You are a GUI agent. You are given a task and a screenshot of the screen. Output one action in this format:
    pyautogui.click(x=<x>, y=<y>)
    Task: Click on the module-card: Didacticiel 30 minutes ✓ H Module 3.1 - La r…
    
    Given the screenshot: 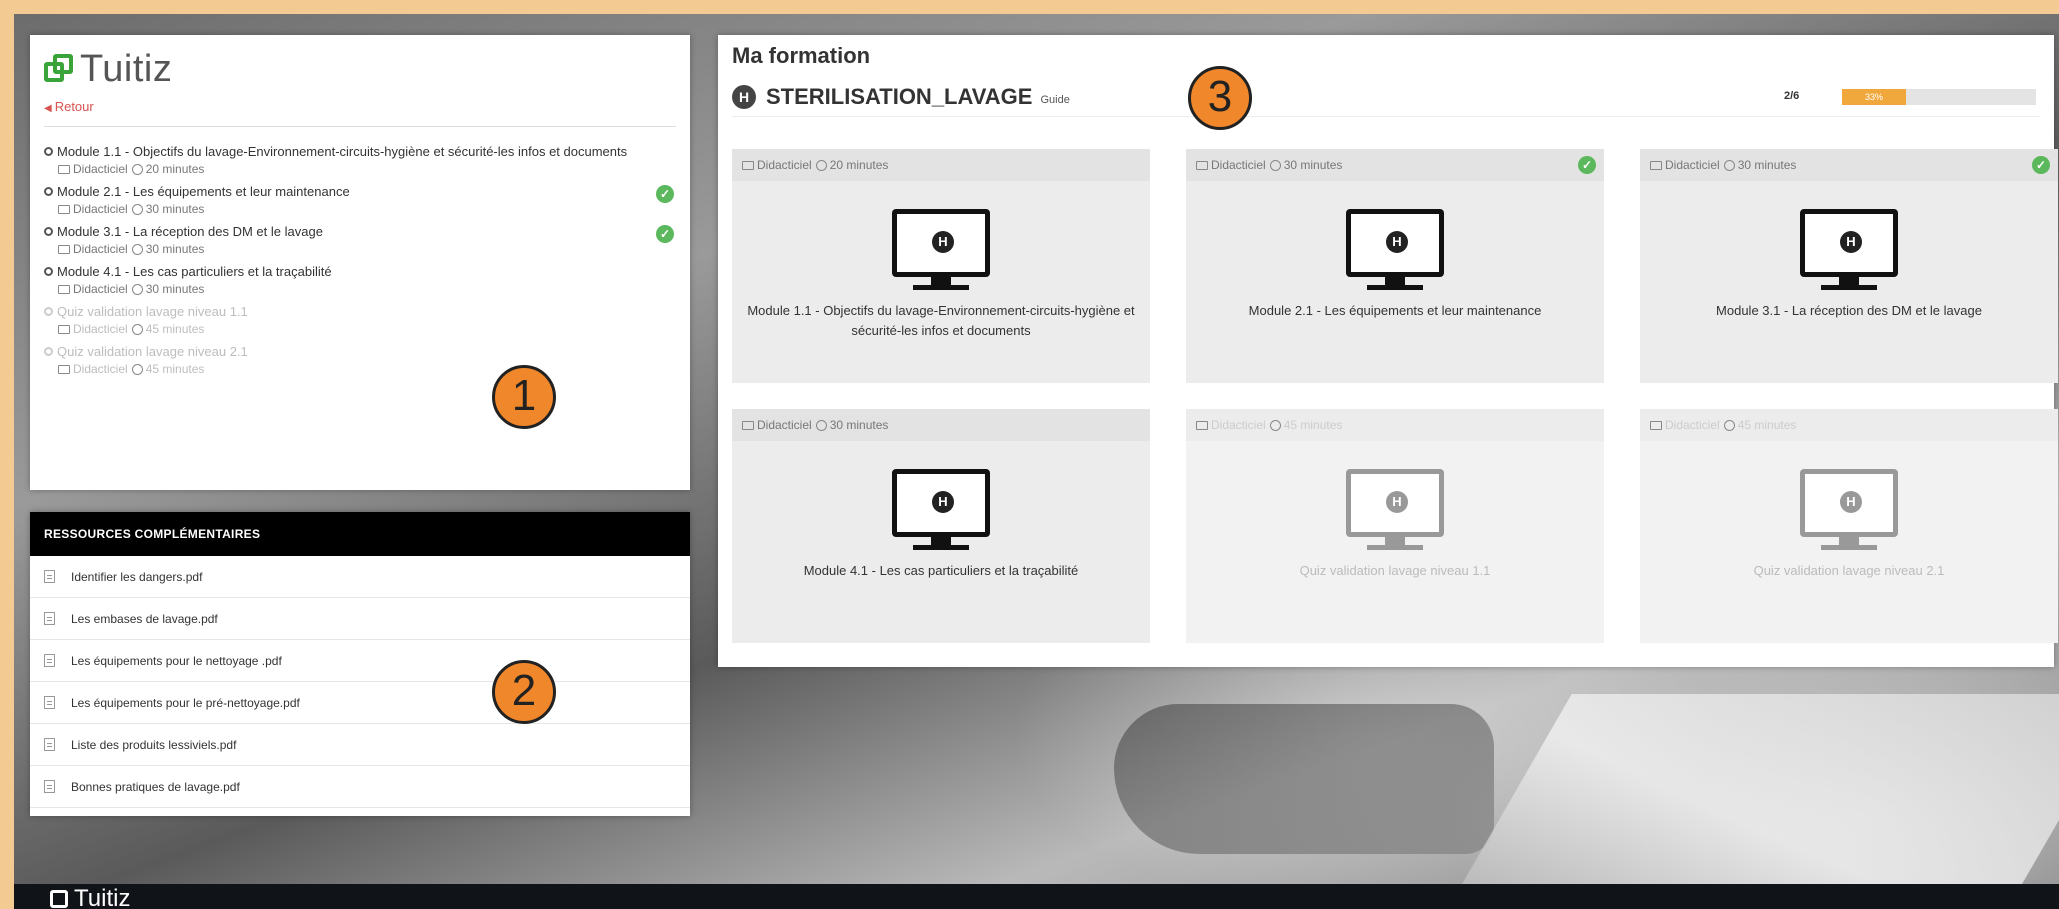 What is the action you would take?
    pyautogui.click(x=1849, y=266)
    